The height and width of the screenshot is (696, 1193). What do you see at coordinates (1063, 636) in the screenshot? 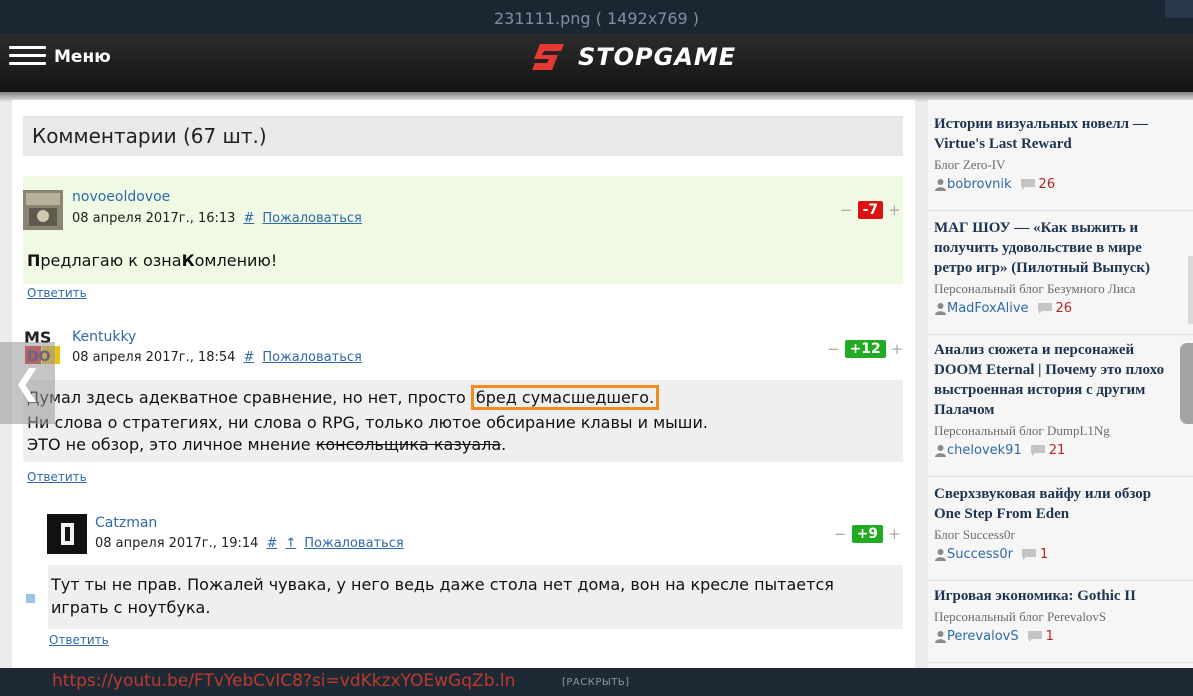
I see `post-meta: PerevalovS 1` at bounding box center [1063, 636].